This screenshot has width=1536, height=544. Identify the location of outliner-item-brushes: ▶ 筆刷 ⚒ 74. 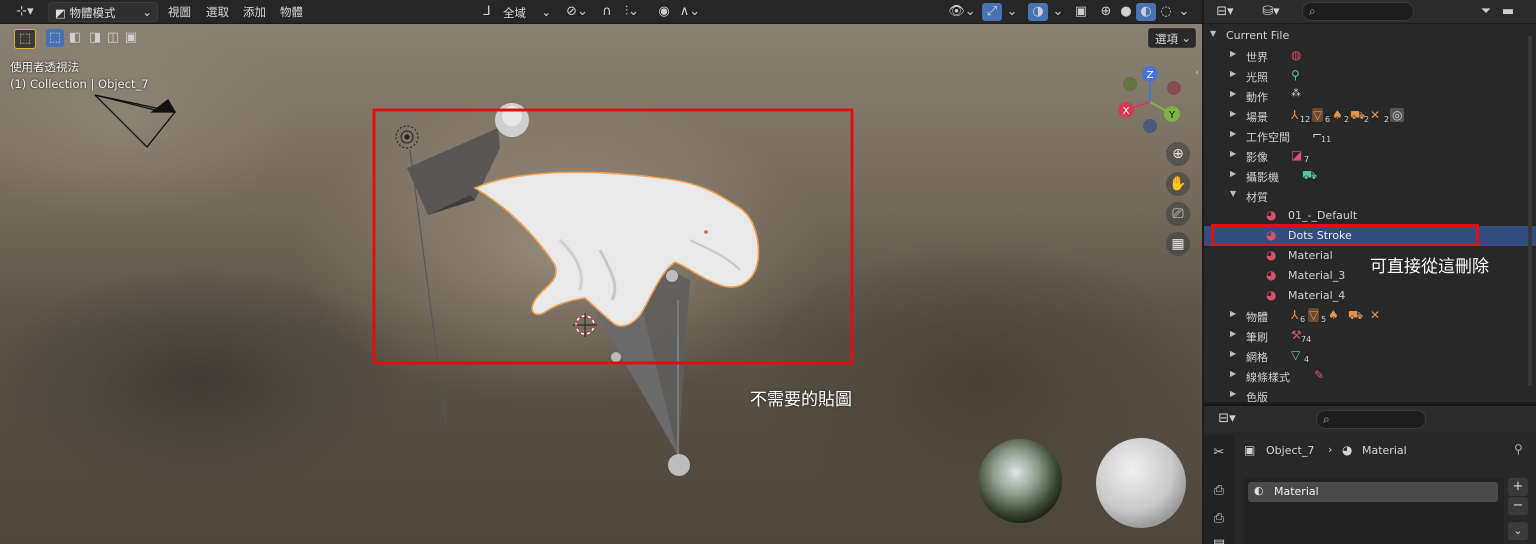
(1370, 336).